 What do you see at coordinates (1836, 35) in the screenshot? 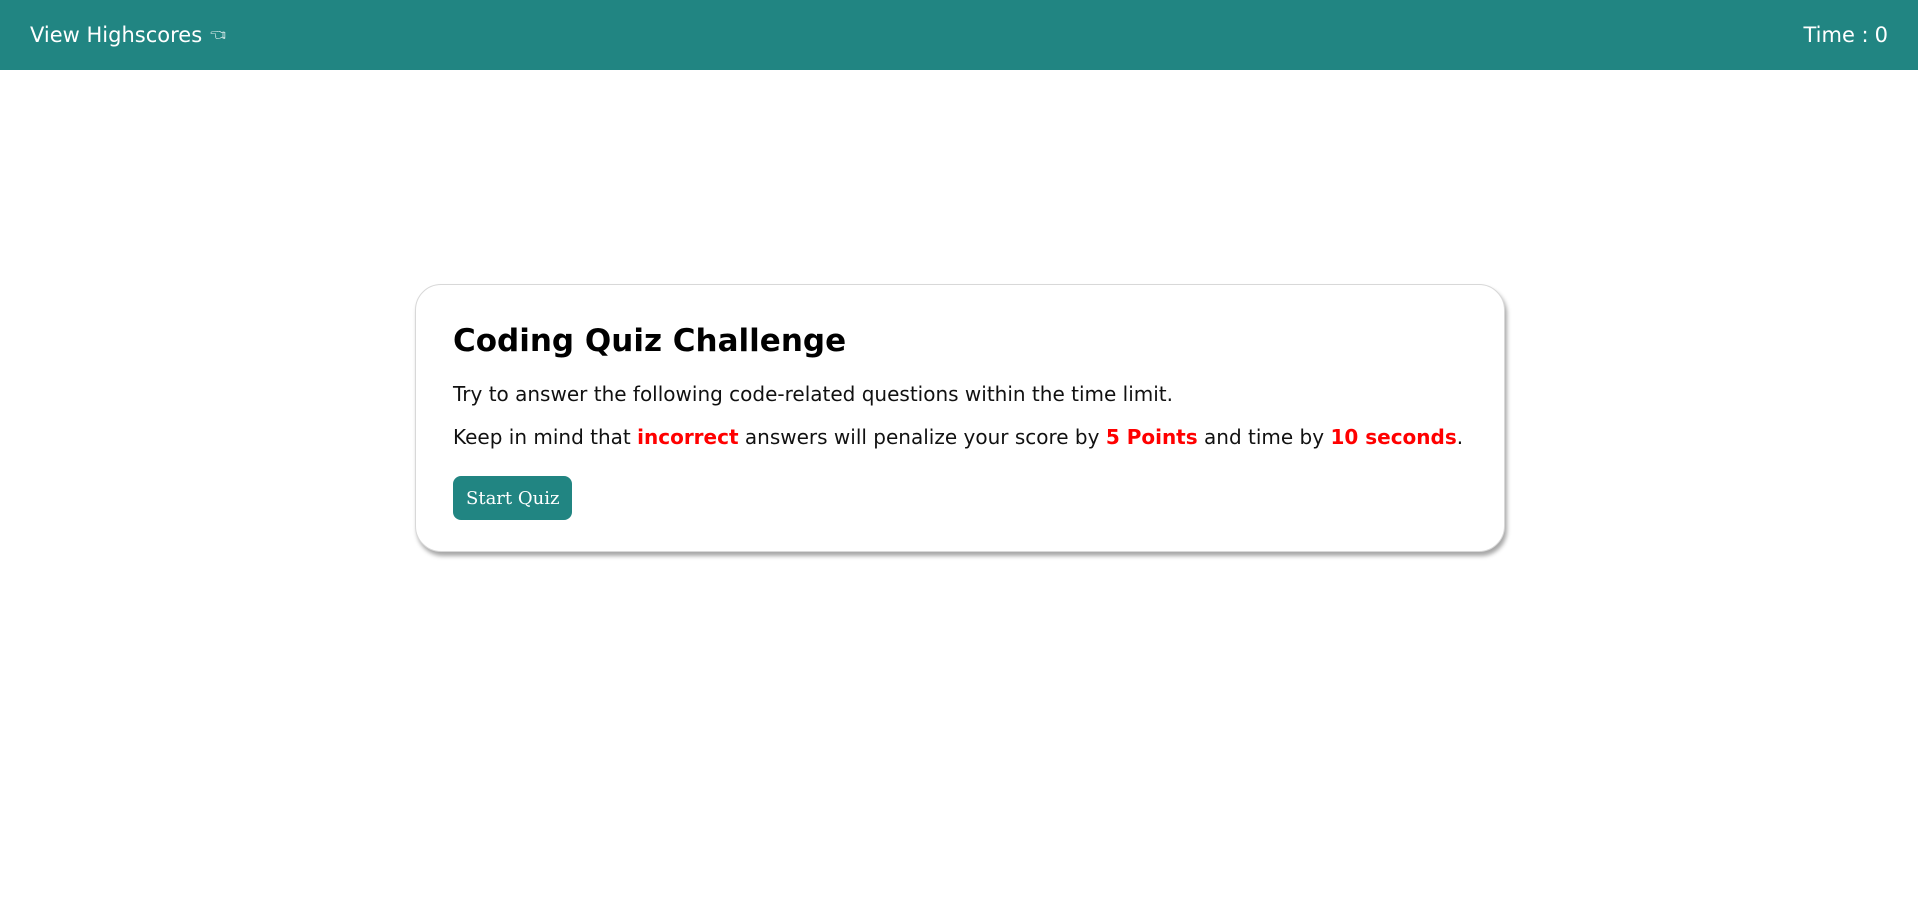
I see `timer-label: Time :` at bounding box center [1836, 35].